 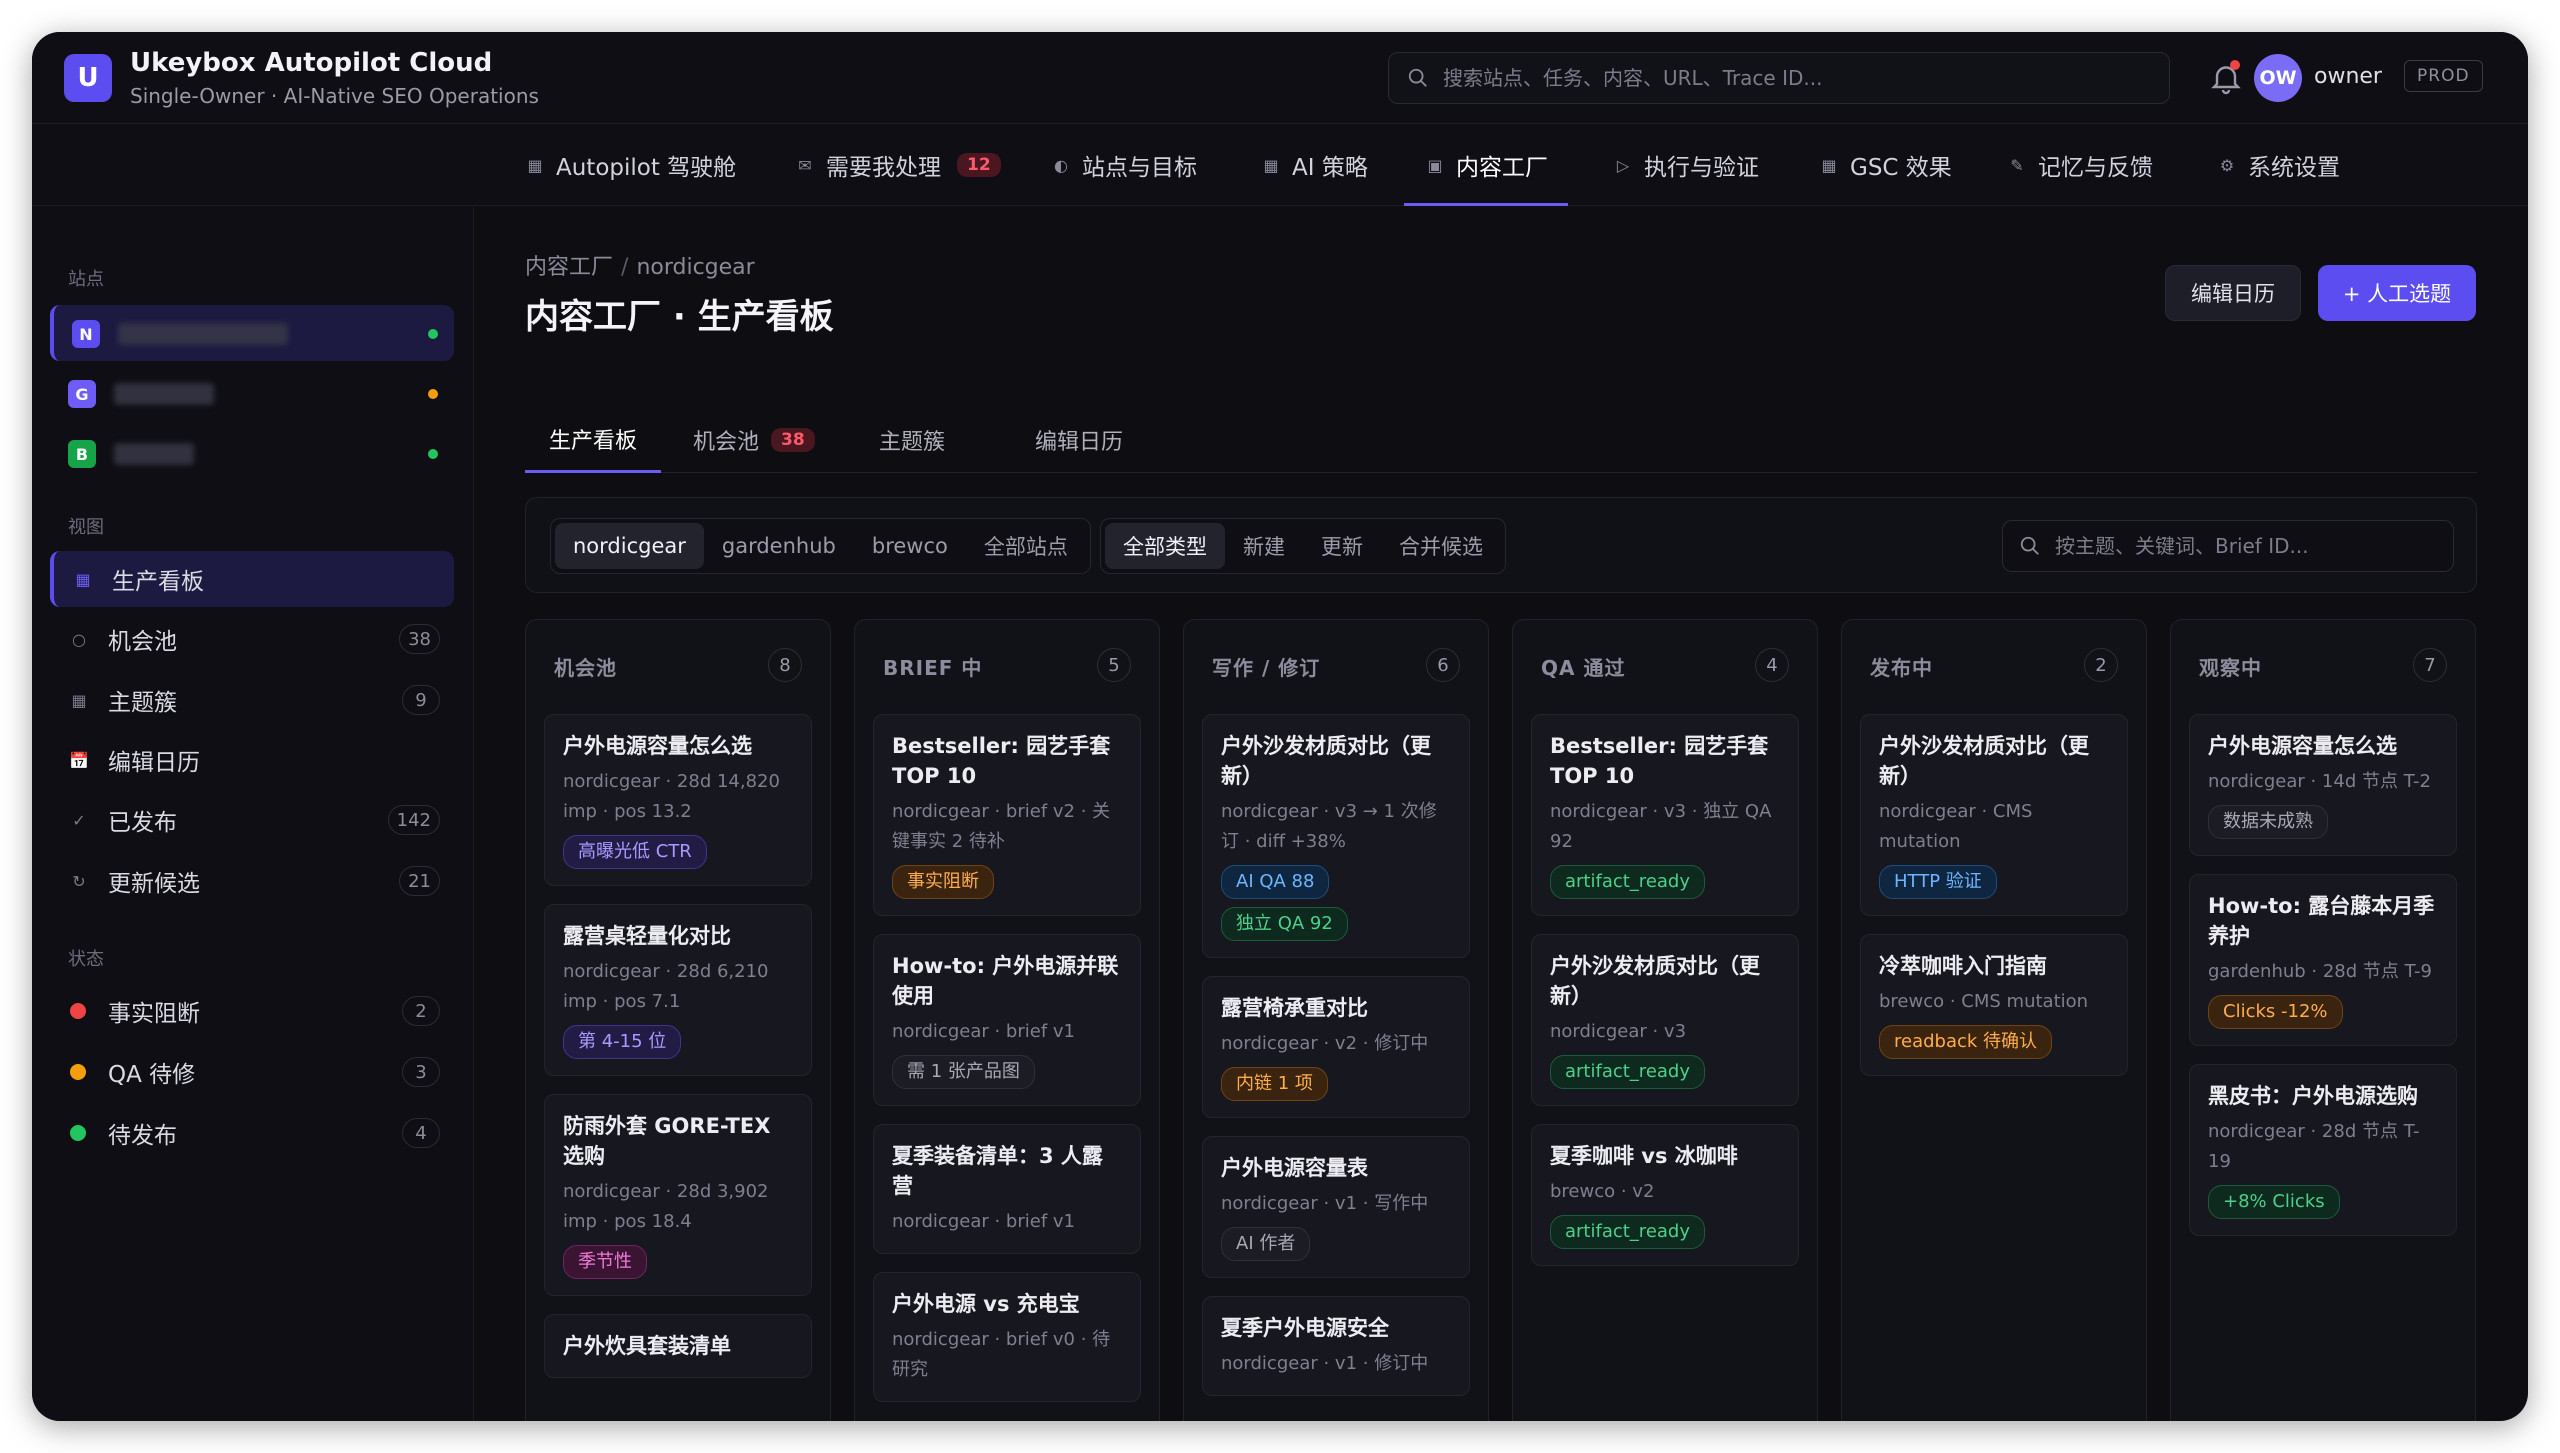 I want to click on nav-label: Autopilot 驾驶舱, so click(x=646, y=168).